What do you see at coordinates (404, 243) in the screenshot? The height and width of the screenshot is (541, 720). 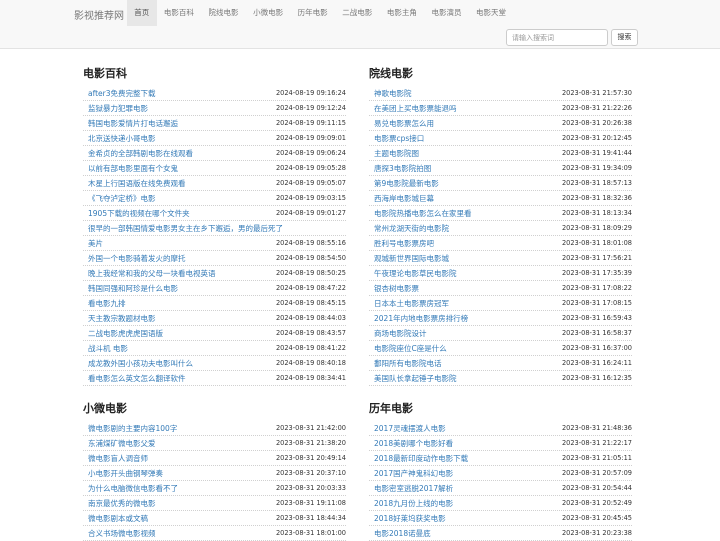 I see `article-link: 胜利号电影票房吧` at bounding box center [404, 243].